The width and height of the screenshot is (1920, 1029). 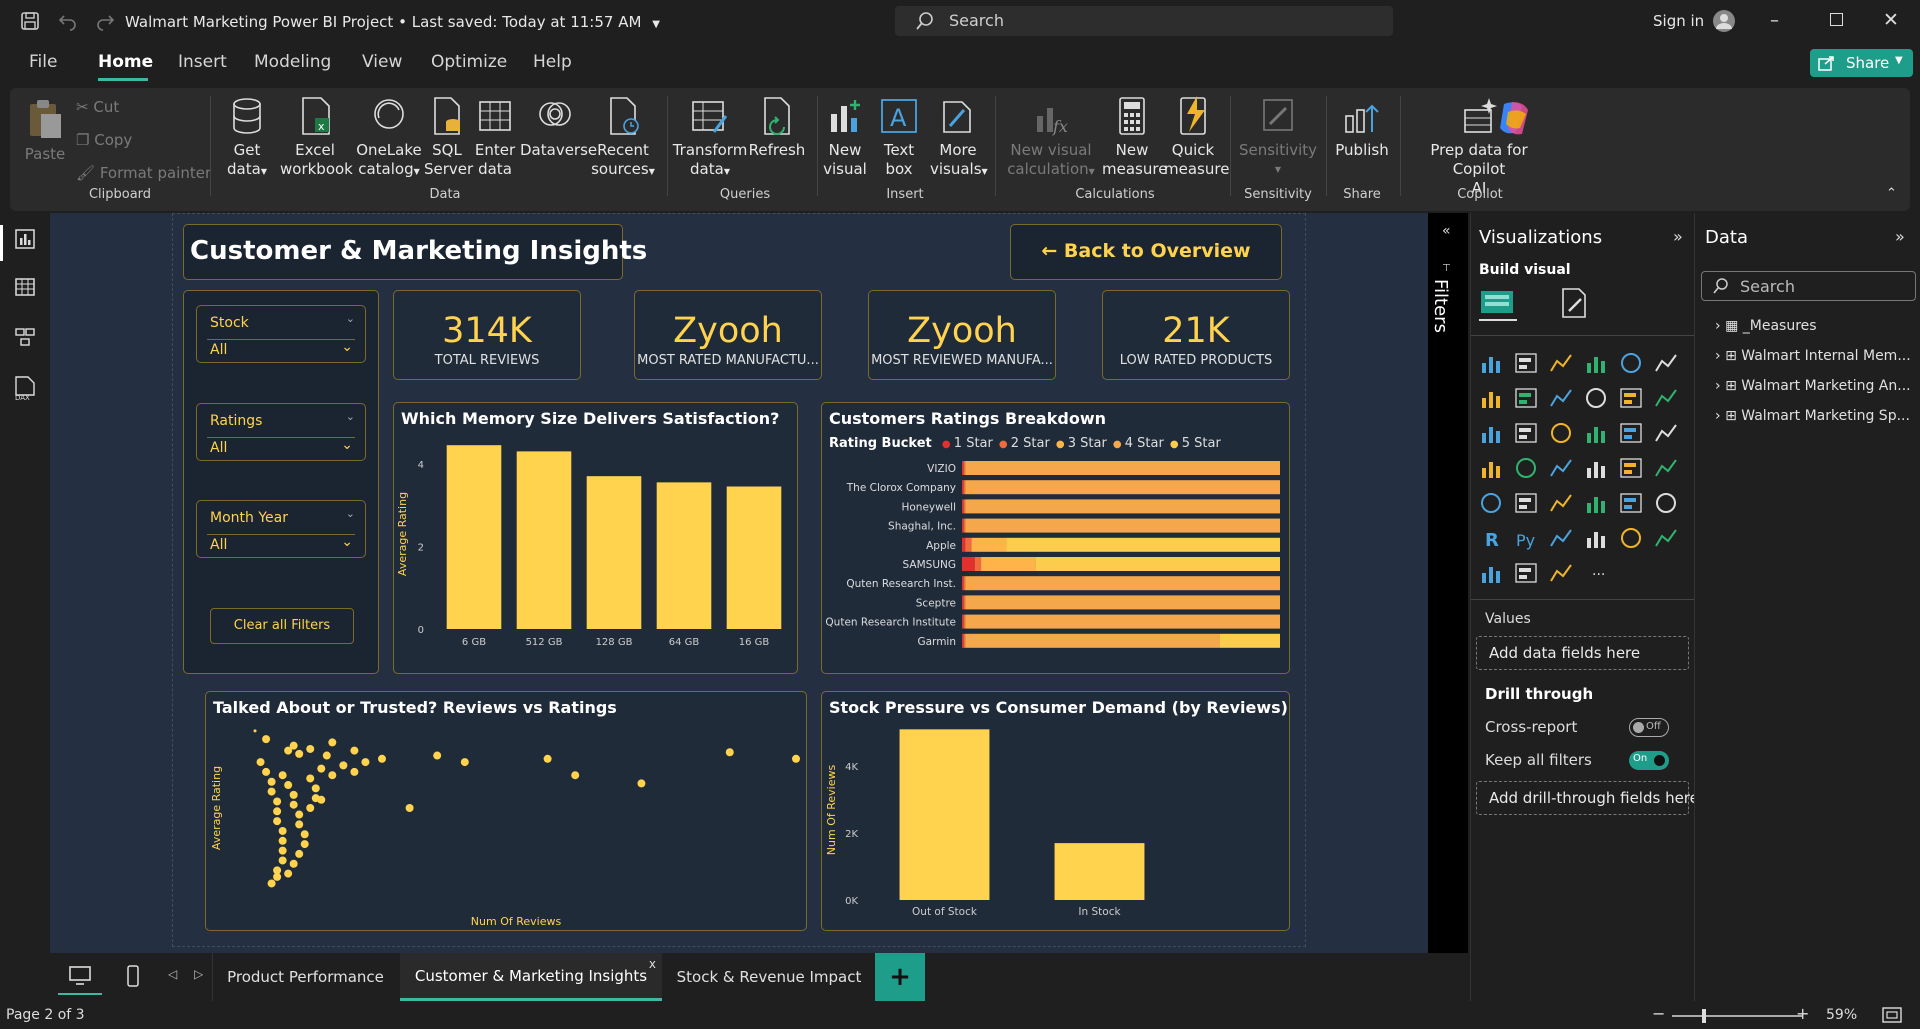 What do you see at coordinates (448, 137) in the screenshot?
I see `sql-server-button: SQL Server` at bounding box center [448, 137].